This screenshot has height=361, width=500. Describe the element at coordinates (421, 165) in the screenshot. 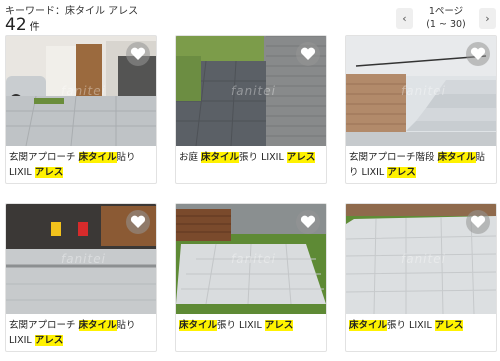

I see `card-caption: 玄関アプローチ階段 床タイル貼り LIXIL アレス` at that location.